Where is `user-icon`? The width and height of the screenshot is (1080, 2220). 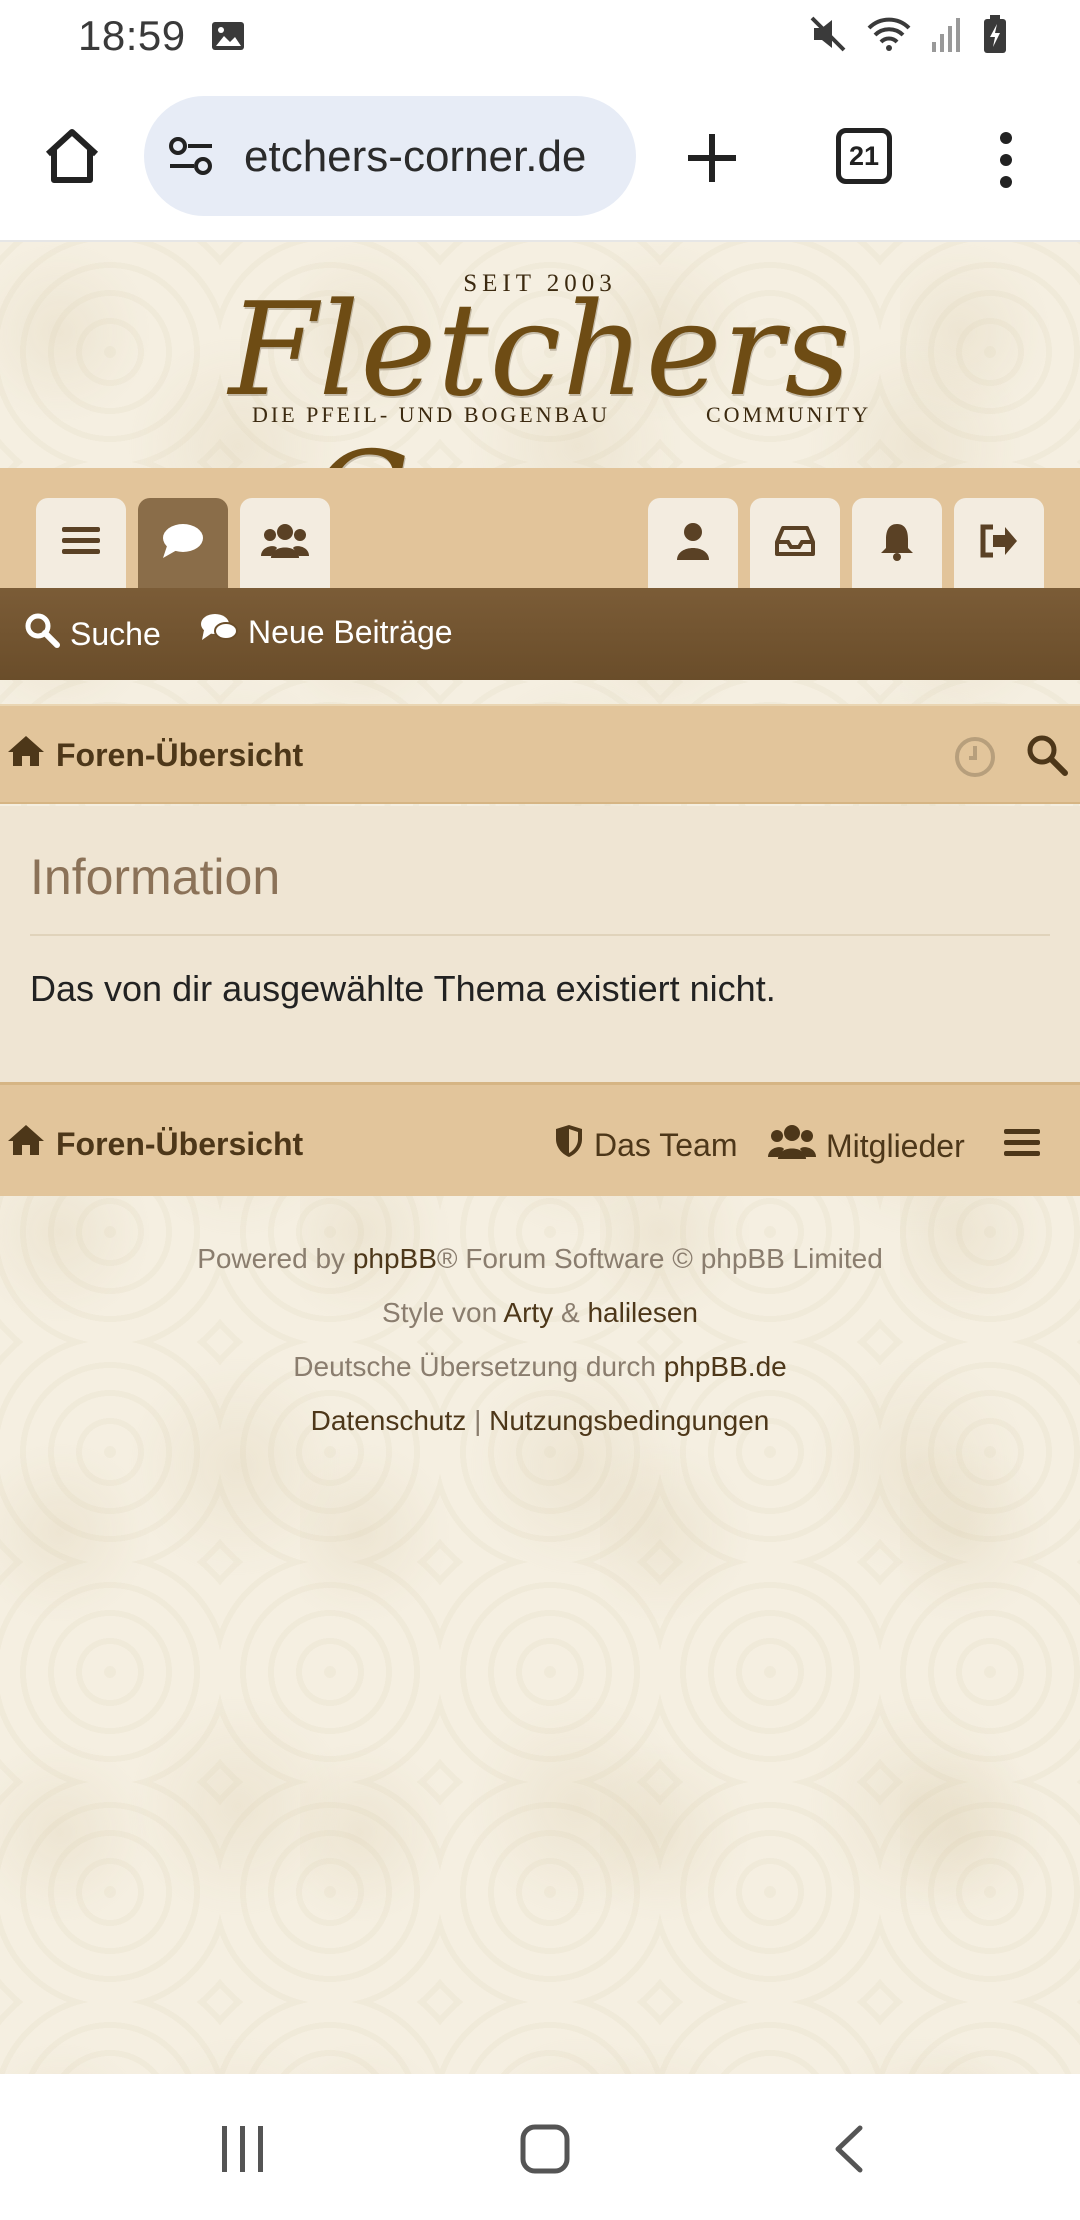
user-icon is located at coordinates (693, 543).